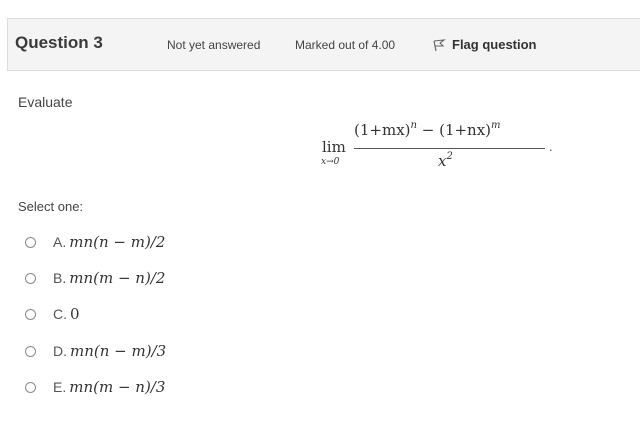 Image resolution: width=640 pixels, height=434 pixels. What do you see at coordinates (60, 314) in the screenshot?
I see `option-letter: C.` at bounding box center [60, 314].